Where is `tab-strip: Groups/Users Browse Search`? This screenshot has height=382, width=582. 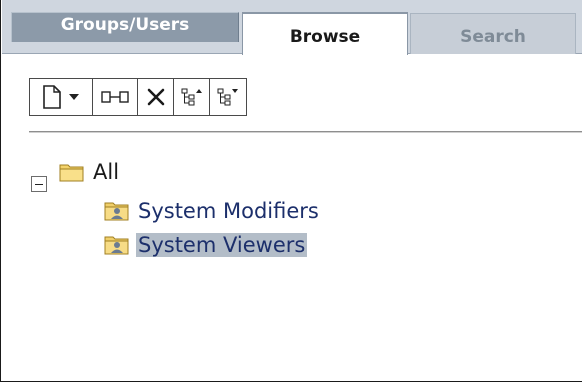
tab-strip: Groups/Users Browse Search is located at coordinates (292, 27).